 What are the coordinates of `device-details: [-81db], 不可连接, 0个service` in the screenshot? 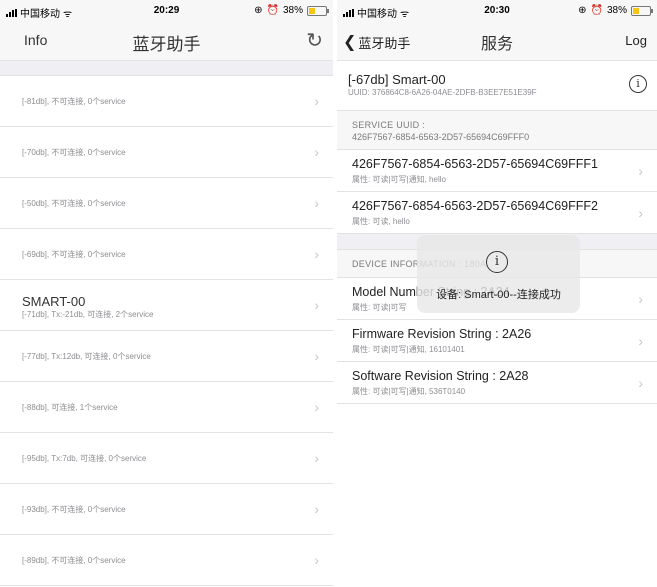 It's located at (74, 101).